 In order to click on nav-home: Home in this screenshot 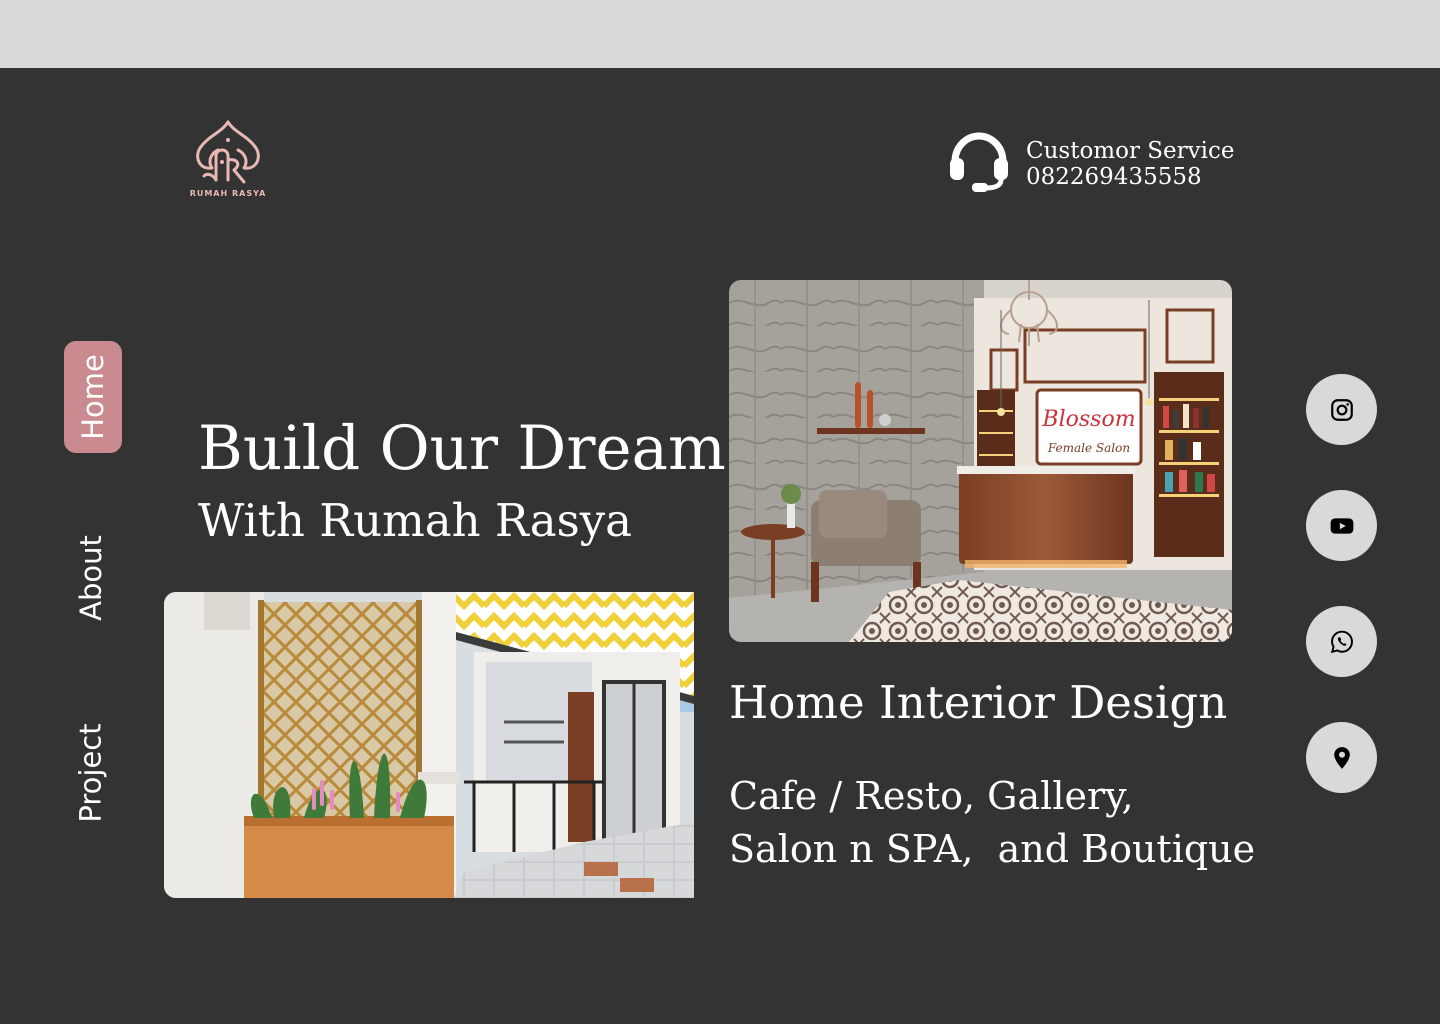, I will do `click(93, 397)`.